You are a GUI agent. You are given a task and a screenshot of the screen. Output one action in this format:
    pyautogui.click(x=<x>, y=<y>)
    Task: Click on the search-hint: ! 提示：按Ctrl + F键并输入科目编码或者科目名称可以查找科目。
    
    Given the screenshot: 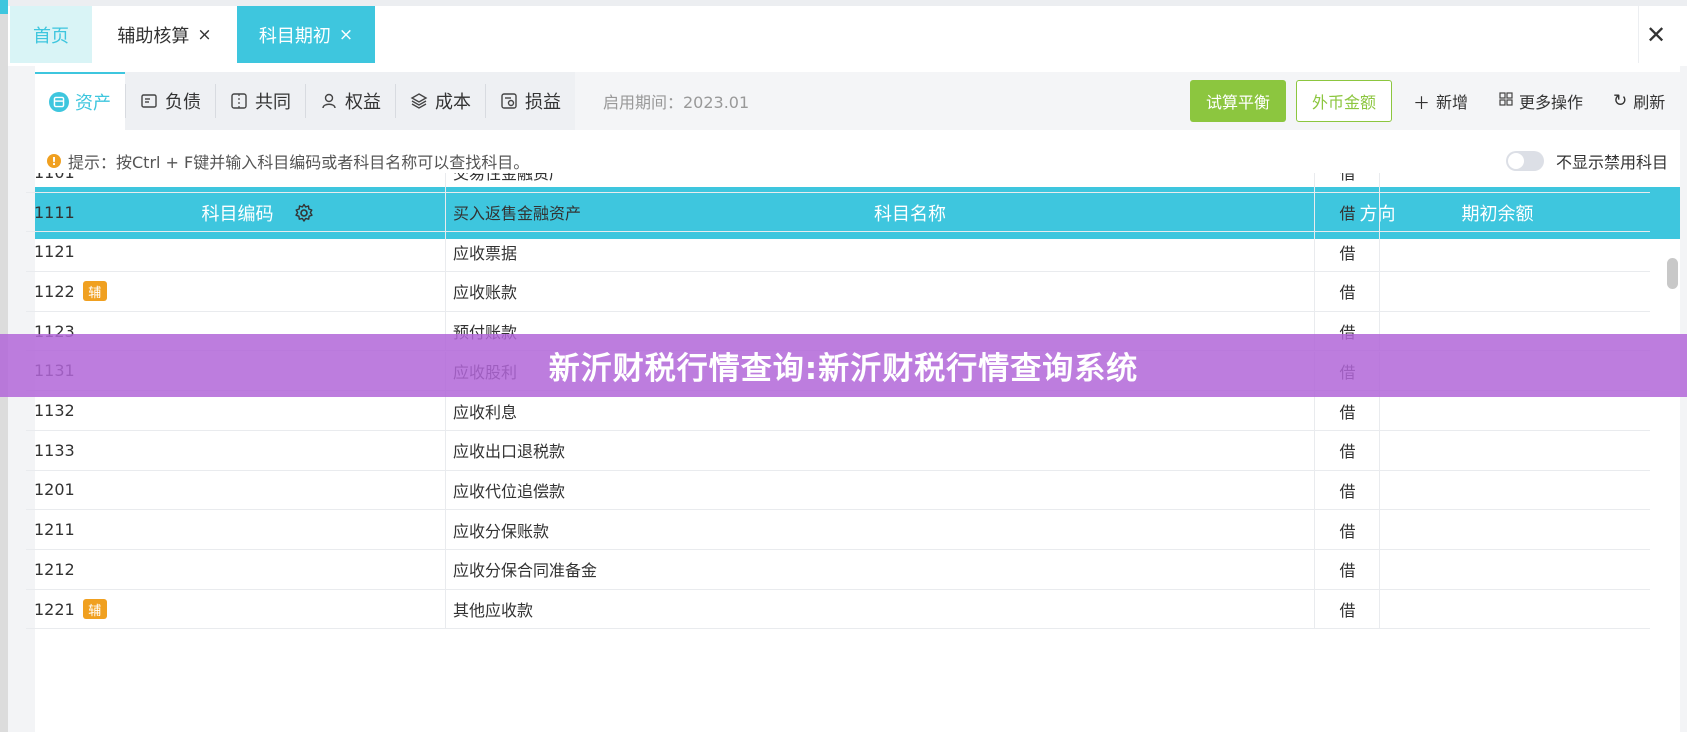 What is the action you would take?
    pyautogui.click(x=288, y=161)
    